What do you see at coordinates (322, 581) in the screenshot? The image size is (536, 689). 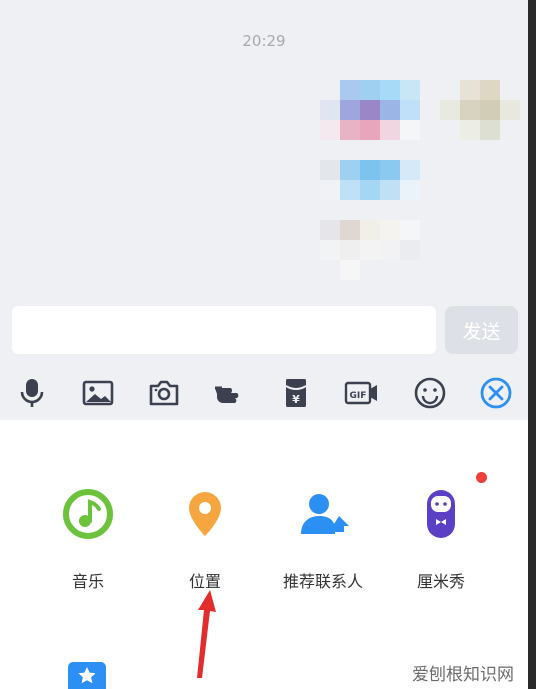 I see `feature-label: 推荐联系人` at bounding box center [322, 581].